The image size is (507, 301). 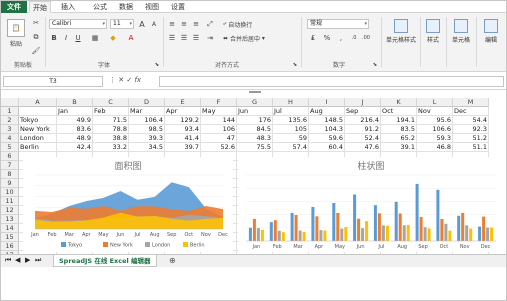 What do you see at coordinates (157, 65) in the screenshot?
I see `dialog-launcher-icon: ⬊` at bounding box center [157, 65].